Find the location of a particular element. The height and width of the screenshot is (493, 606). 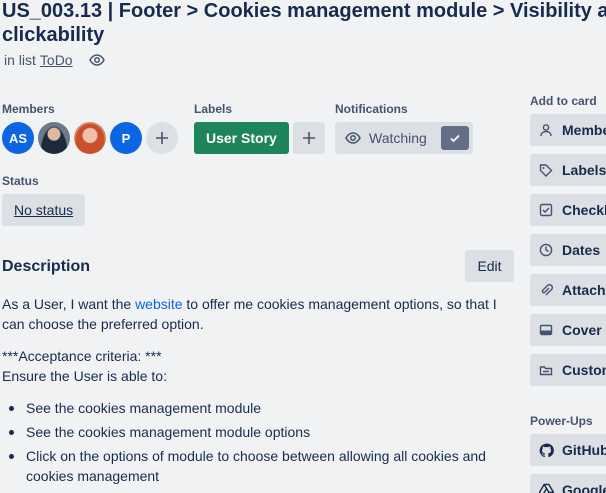

members-list: AS P is located at coordinates (90, 138).